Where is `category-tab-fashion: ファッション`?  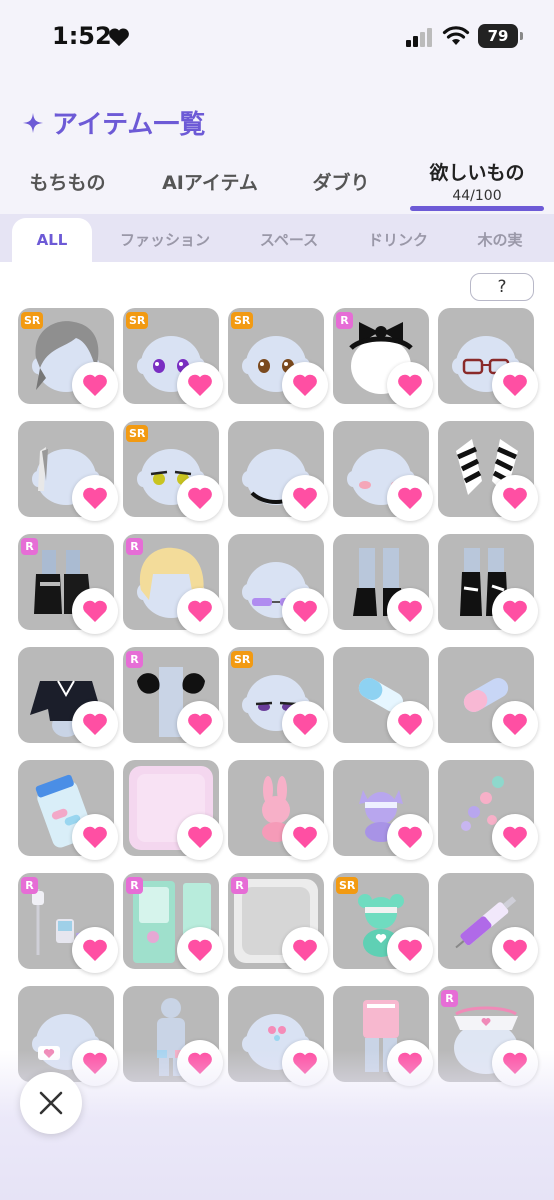
category-tab-fashion: ファッション is located at coordinates (165, 238).